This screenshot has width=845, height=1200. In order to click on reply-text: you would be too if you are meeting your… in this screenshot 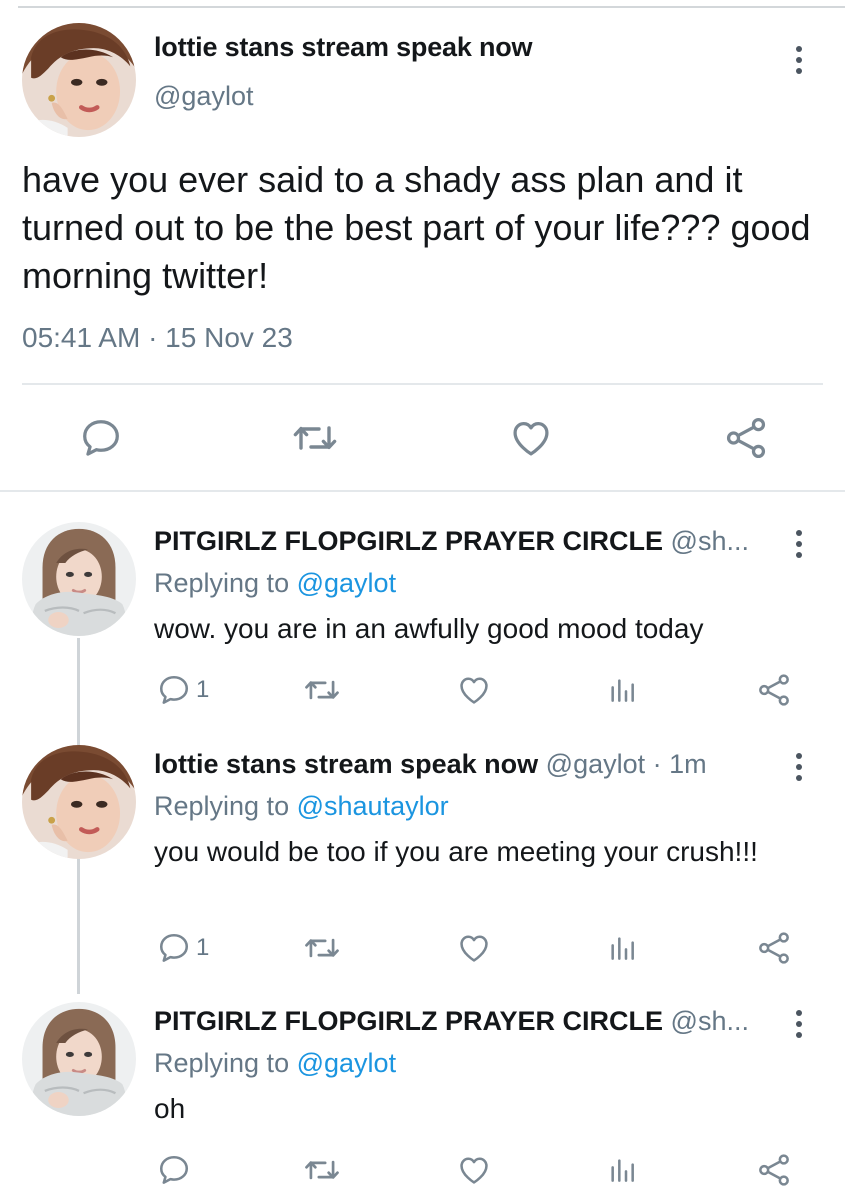, I will do `click(456, 851)`.